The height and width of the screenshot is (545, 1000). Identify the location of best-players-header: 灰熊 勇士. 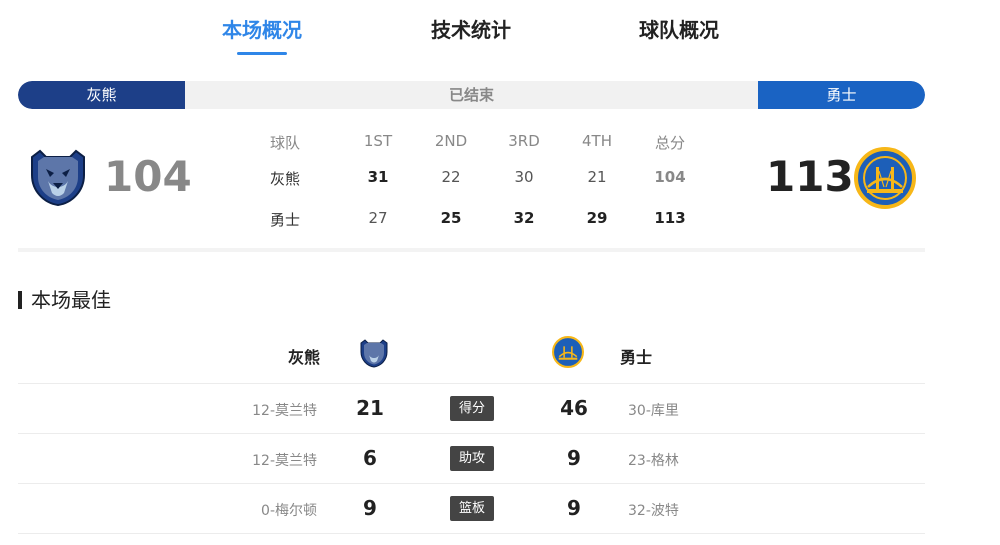
(471, 359).